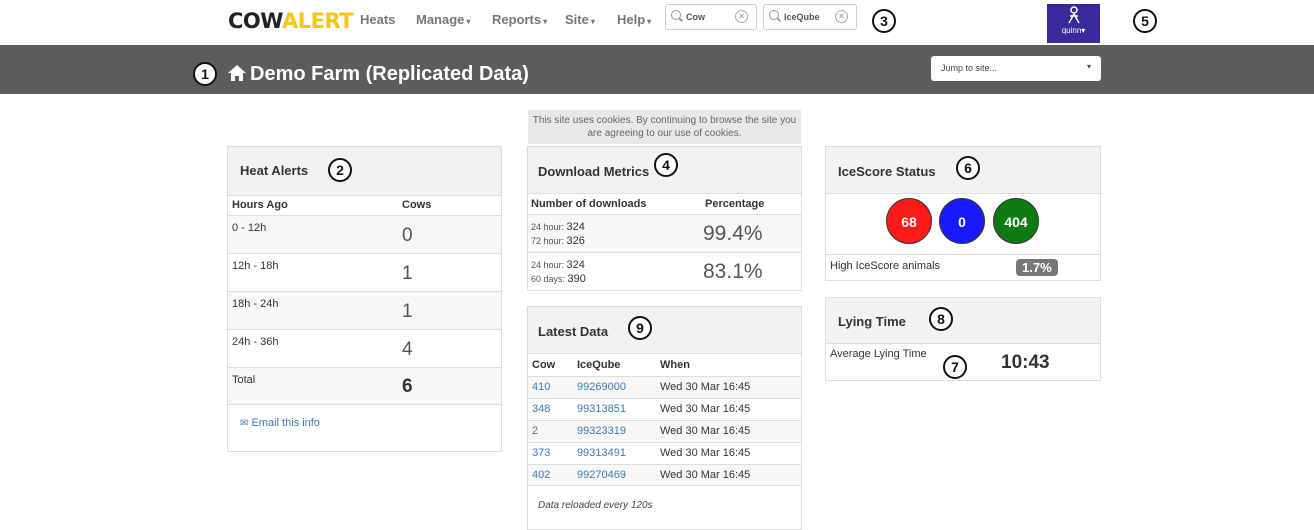 The width and height of the screenshot is (1314, 530). I want to click on table-row: 12h - 18h 1, so click(364, 272).